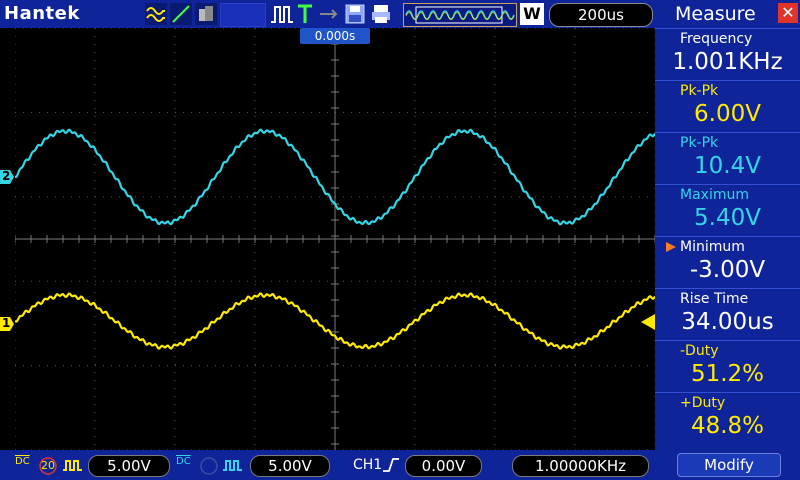 Image resolution: width=800 pixels, height=480 pixels. What do you see at coordinates (22, 461) in the screenshot?
I see `ch1-coupling: DC` at bounding box center [22, 461].